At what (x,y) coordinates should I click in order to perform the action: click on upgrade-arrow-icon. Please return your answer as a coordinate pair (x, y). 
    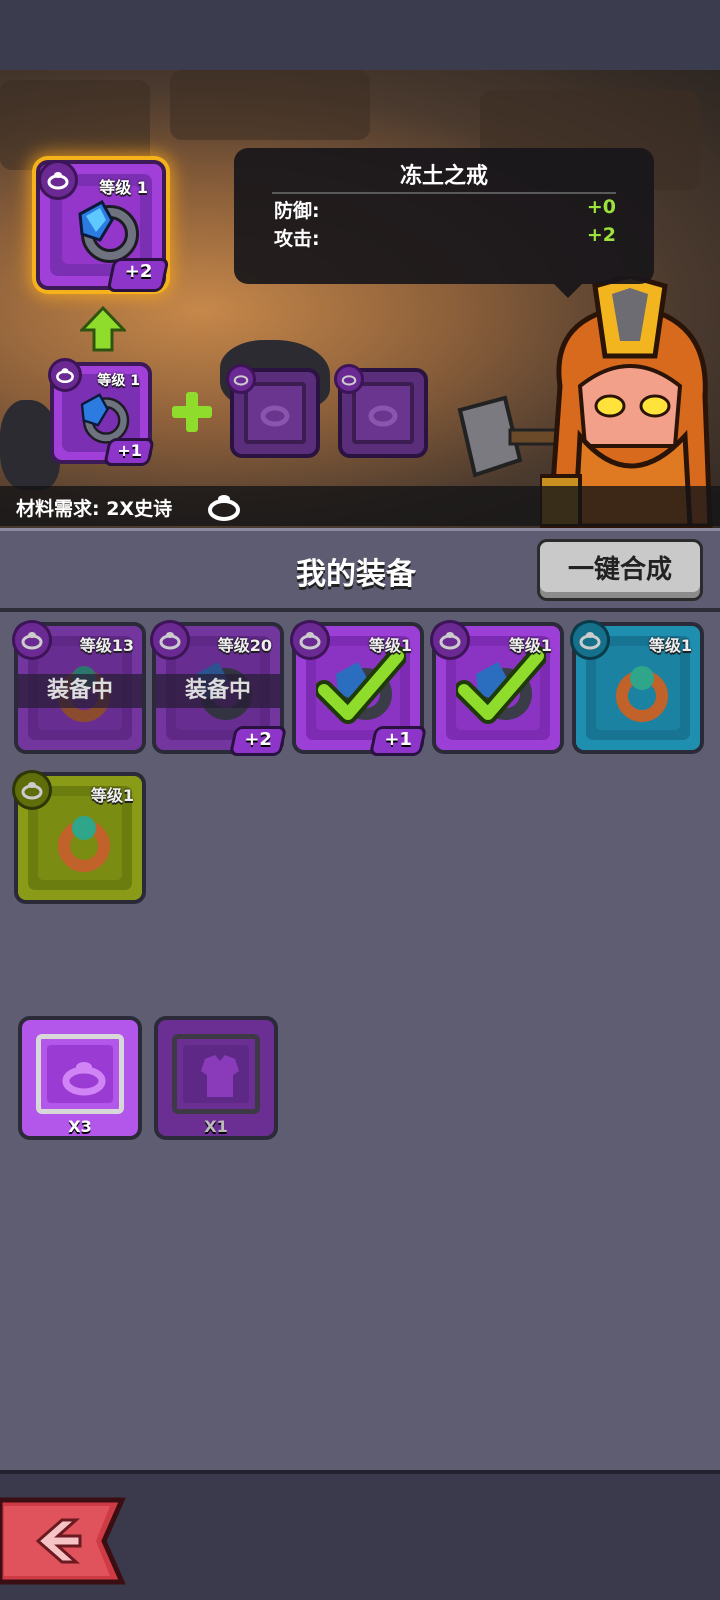
    Looking at the image, I should click on (103, 329).